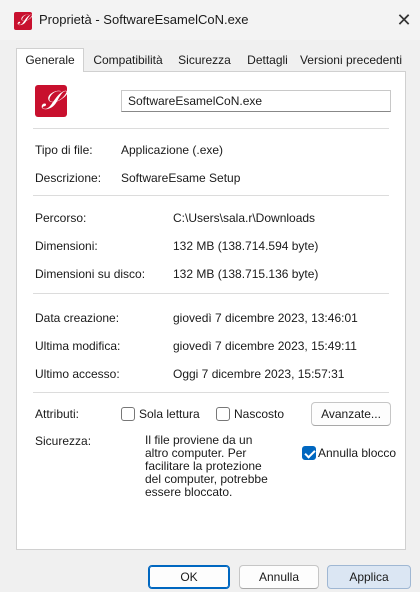 This screenshot has height=592, width=420. Describe the element at coordinates (90, 274) in the screenshot. I see `size-on-disk-label: Dimensioni su disco:` at that location.